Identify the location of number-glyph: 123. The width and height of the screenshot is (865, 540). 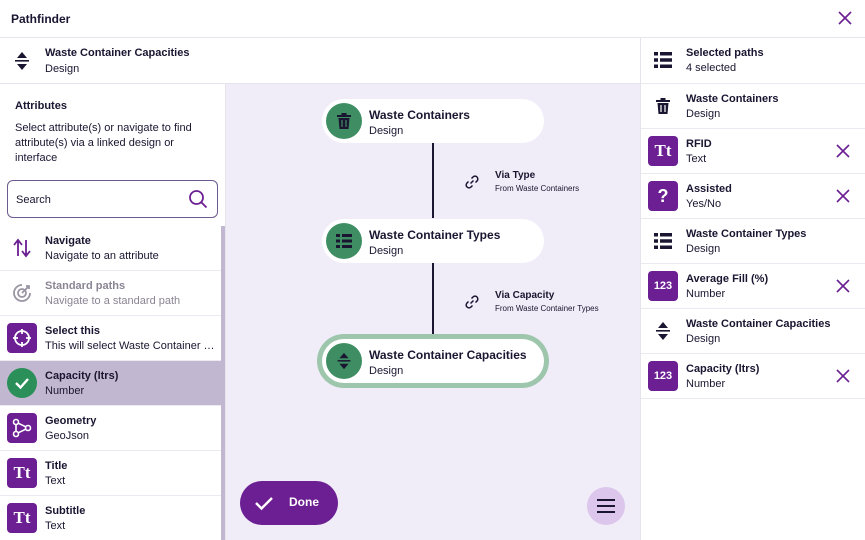
(663, 286).